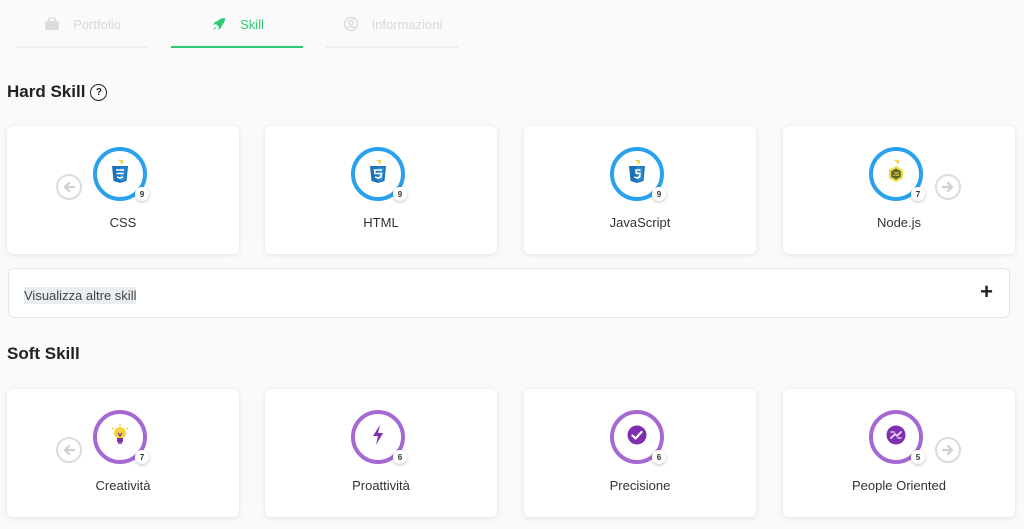 The image size is (1024, 529). I want to click on skill-name: HTML, so click(381, 222).